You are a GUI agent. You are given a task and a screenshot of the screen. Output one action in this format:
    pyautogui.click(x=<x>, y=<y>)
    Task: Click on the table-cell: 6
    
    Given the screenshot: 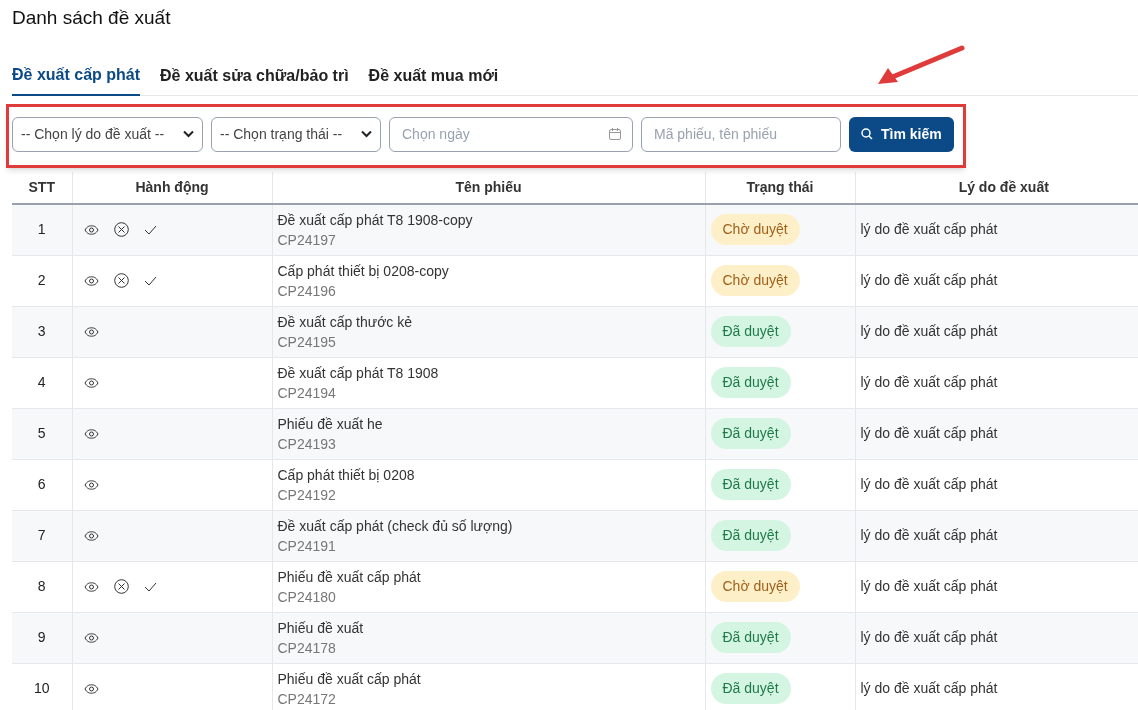 What is the action you would take?
    pyautogui.click(x=42, y=484)
    